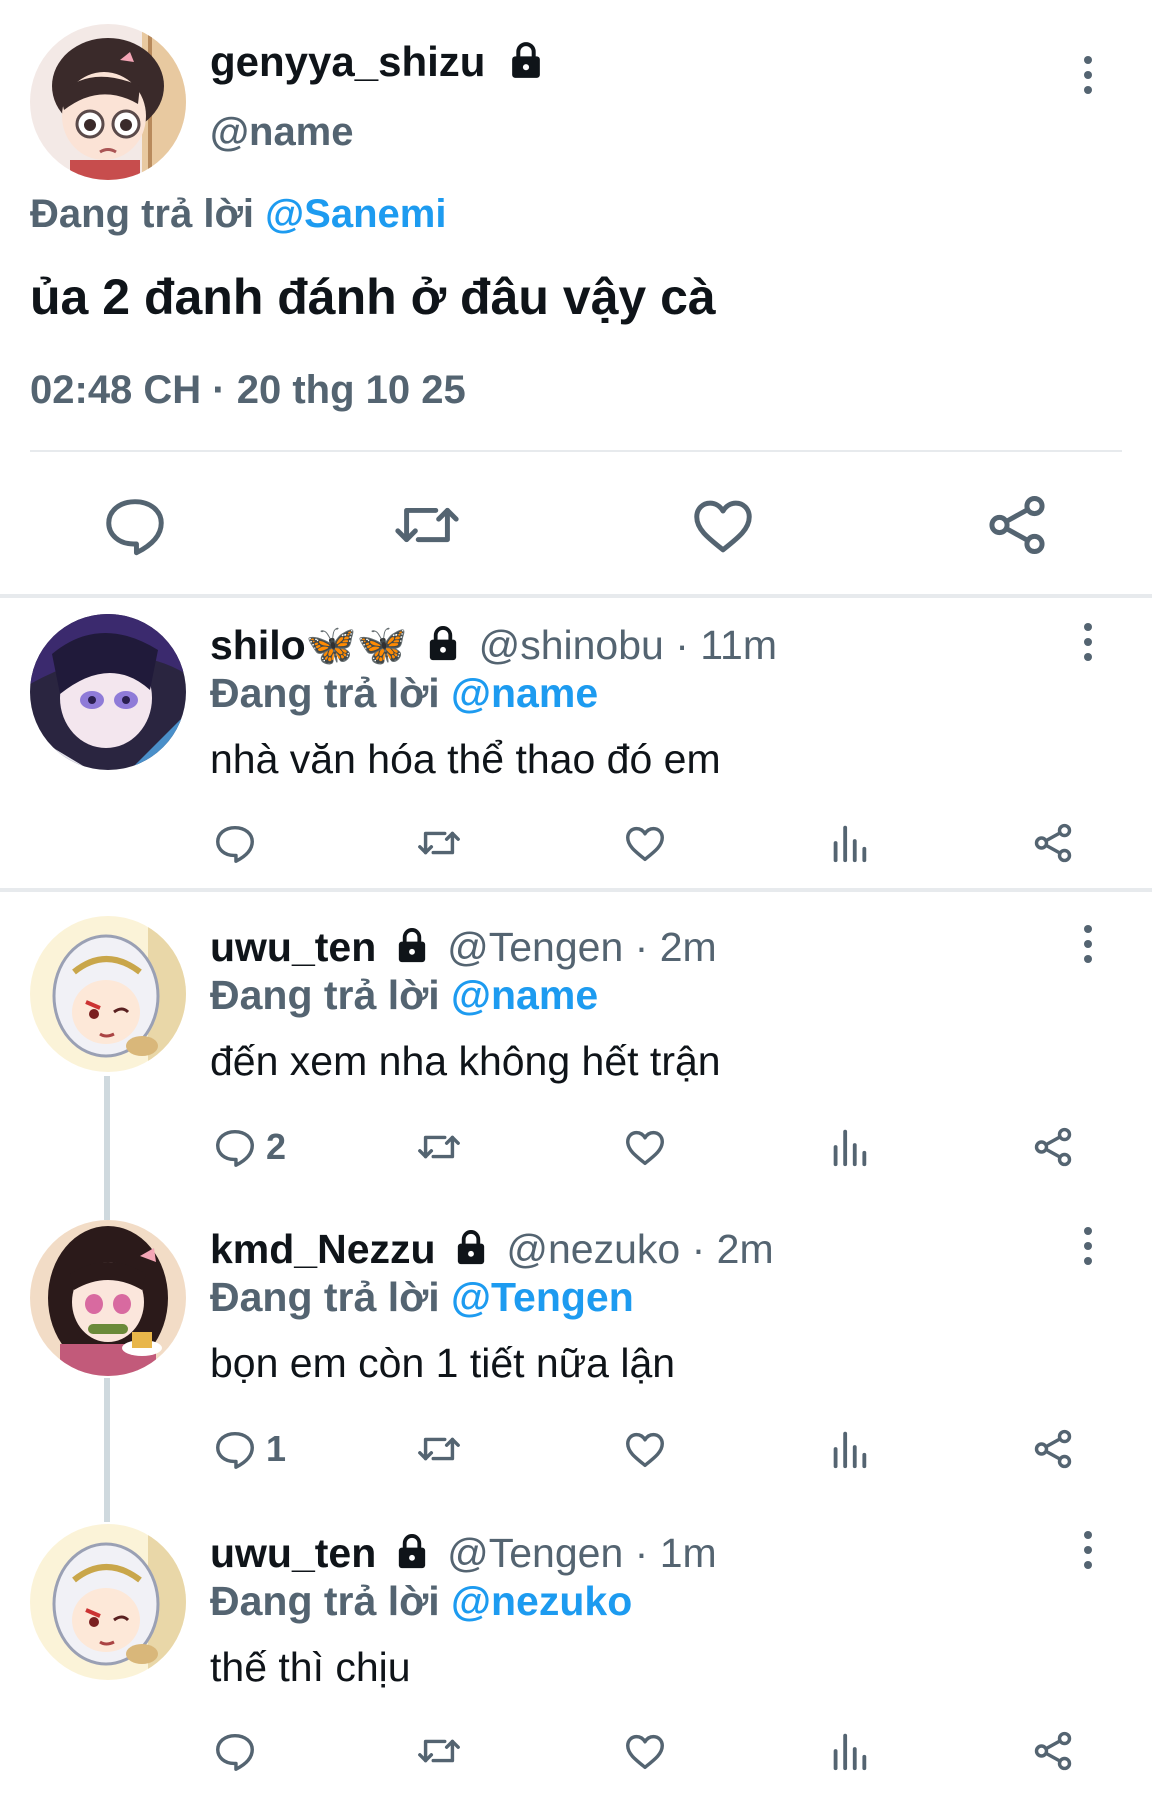 Image resolution: width=1152 pixels, height=1803 pixels. I want to click on reply-count: 1, so click(276, 1448).